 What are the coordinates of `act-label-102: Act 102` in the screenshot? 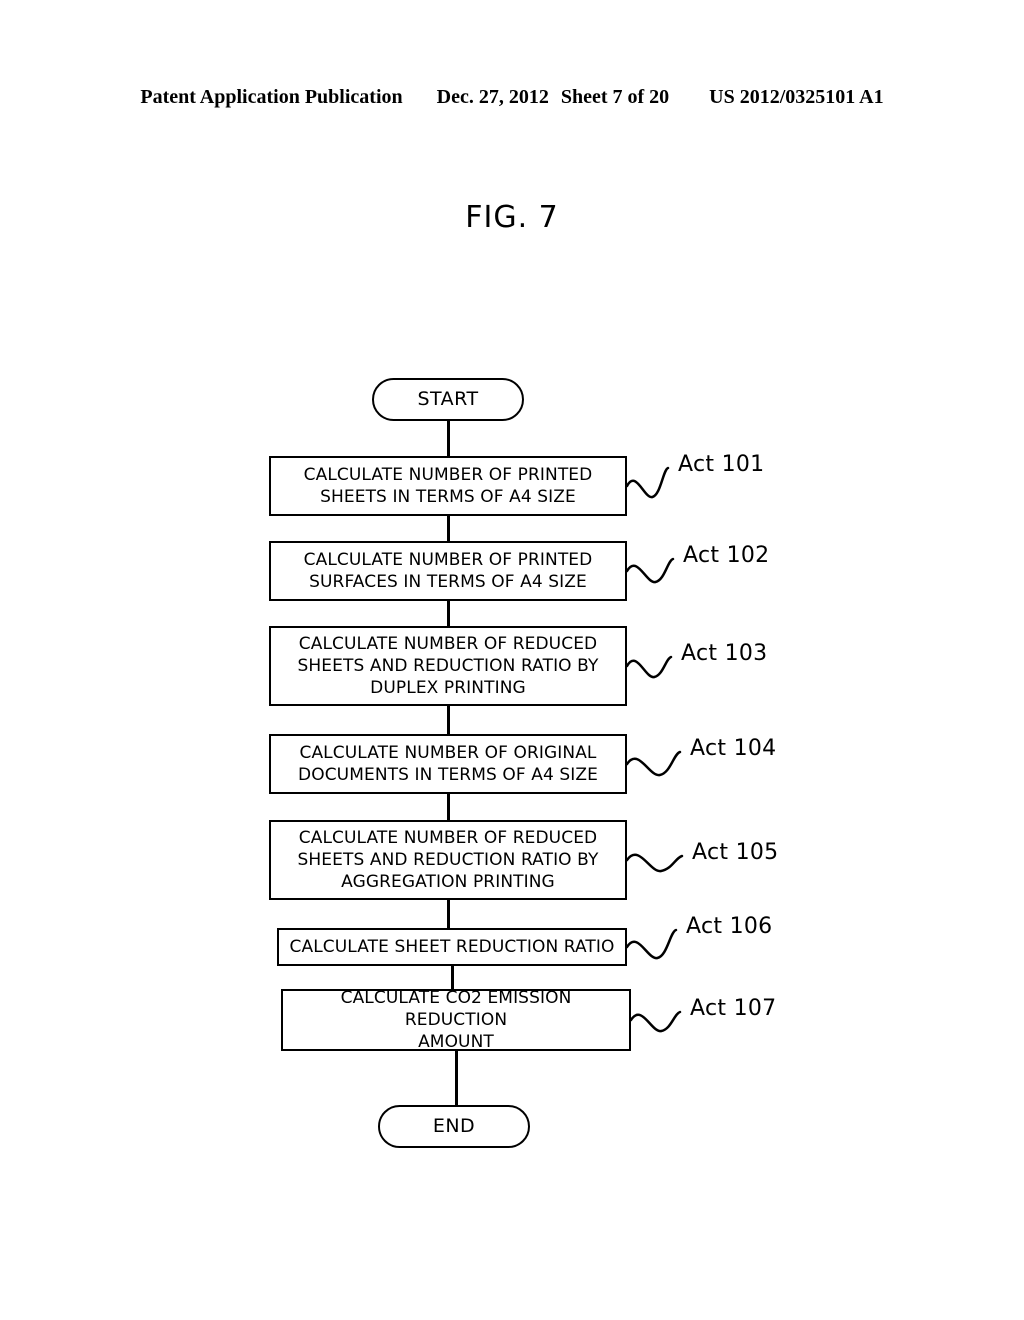 It's located at (726, 555).